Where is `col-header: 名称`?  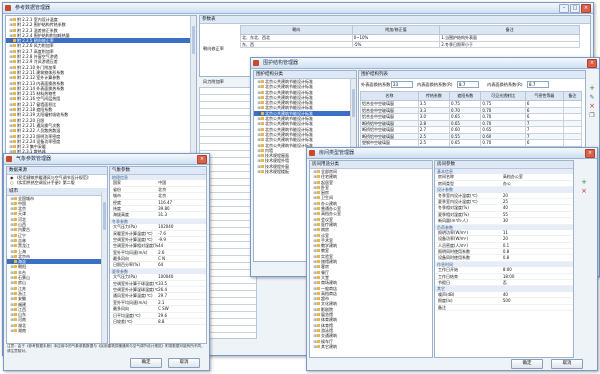
col-header: 名称 is located at coordinates (389, 96).